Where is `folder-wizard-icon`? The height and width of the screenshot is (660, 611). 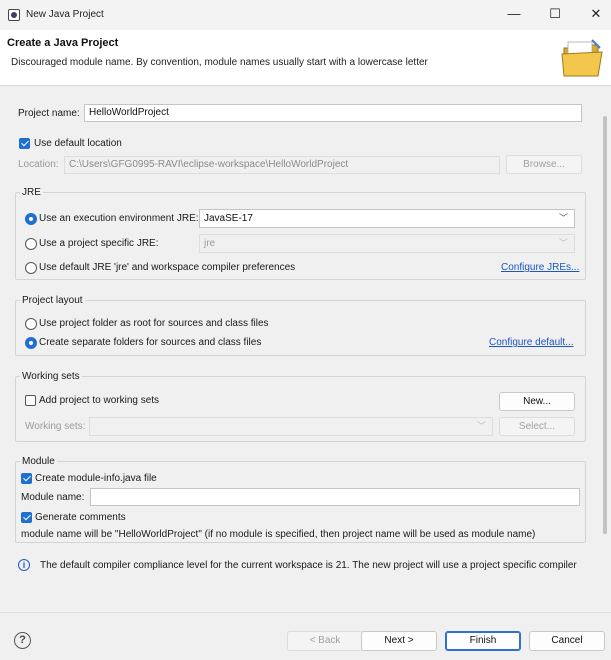 folder-wizard-icon is located at coordinates (582, 58).